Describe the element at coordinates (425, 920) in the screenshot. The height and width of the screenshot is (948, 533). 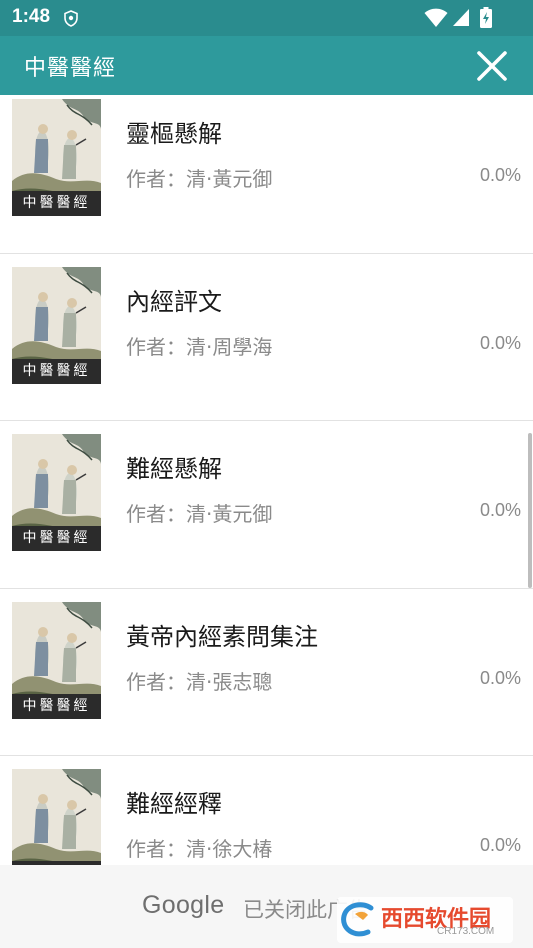
I see `watermark: 西西软件园 CR173.COM` at that location.